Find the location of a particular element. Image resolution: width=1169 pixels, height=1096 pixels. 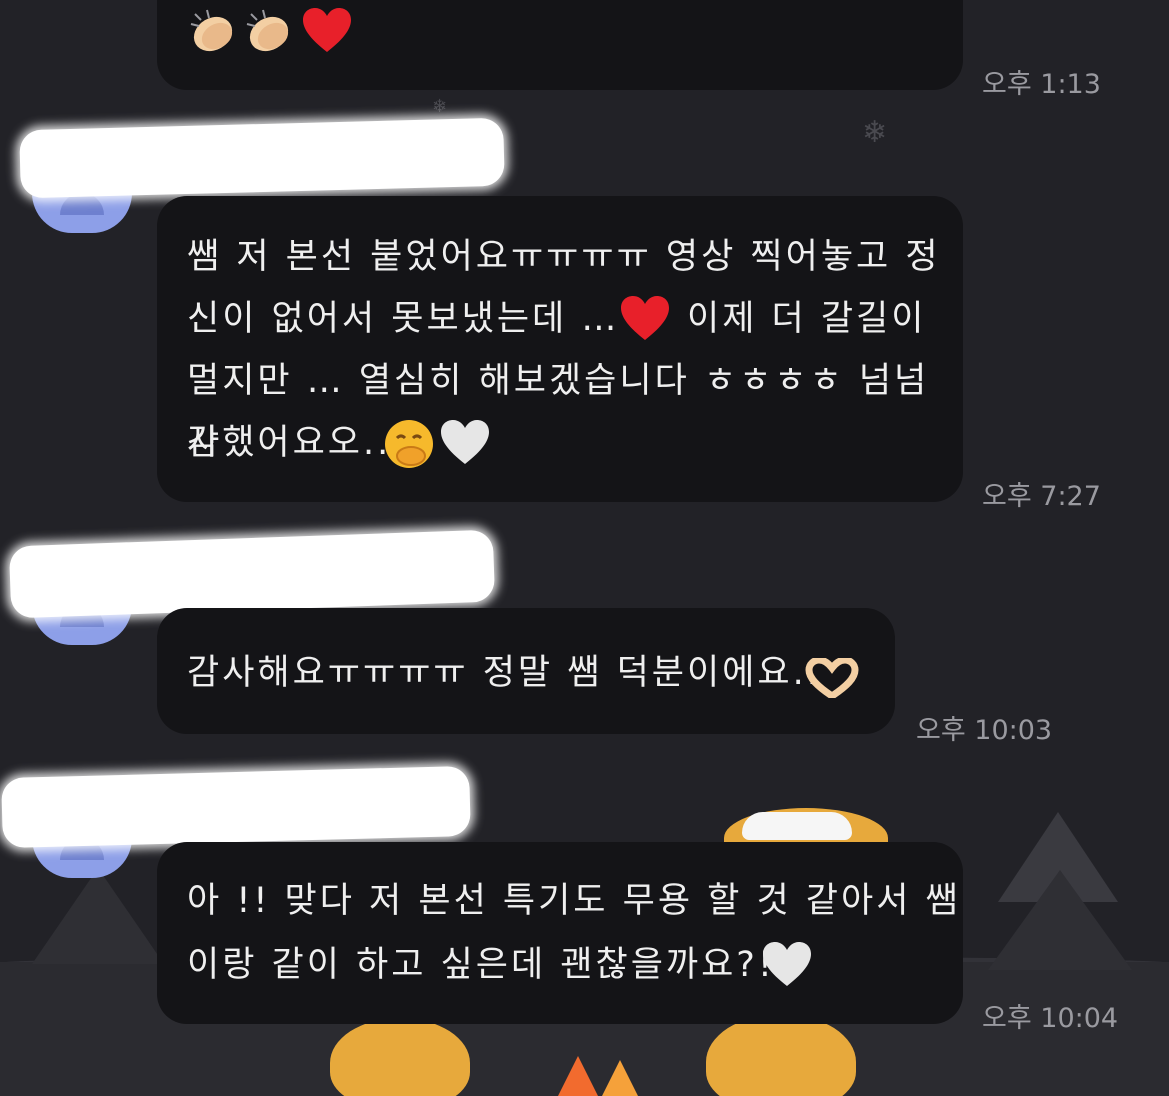

bear-hat is located at coordinates (797, 826).